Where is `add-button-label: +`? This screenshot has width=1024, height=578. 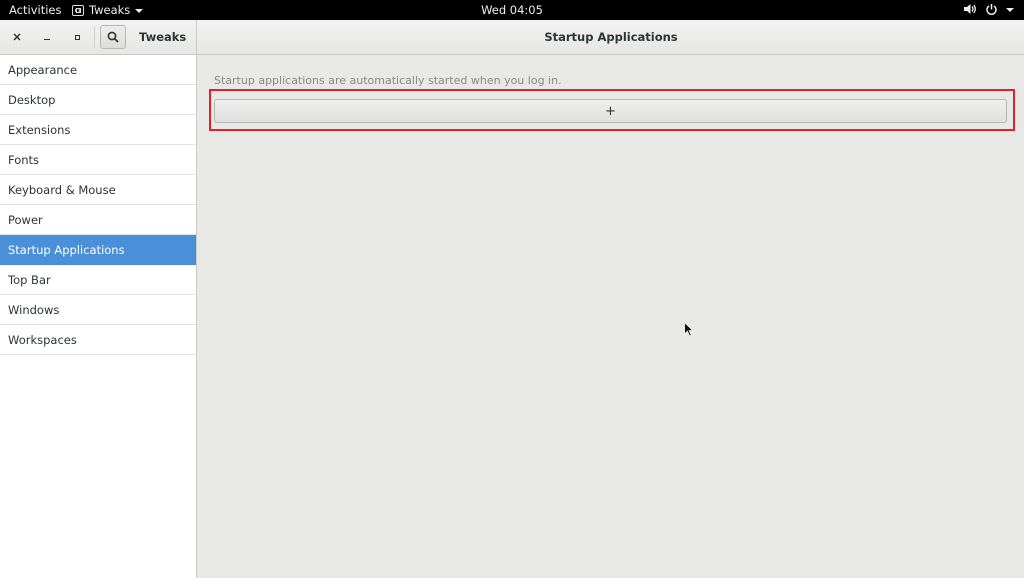 add-button-label: + is located at coordinates (610, 111).